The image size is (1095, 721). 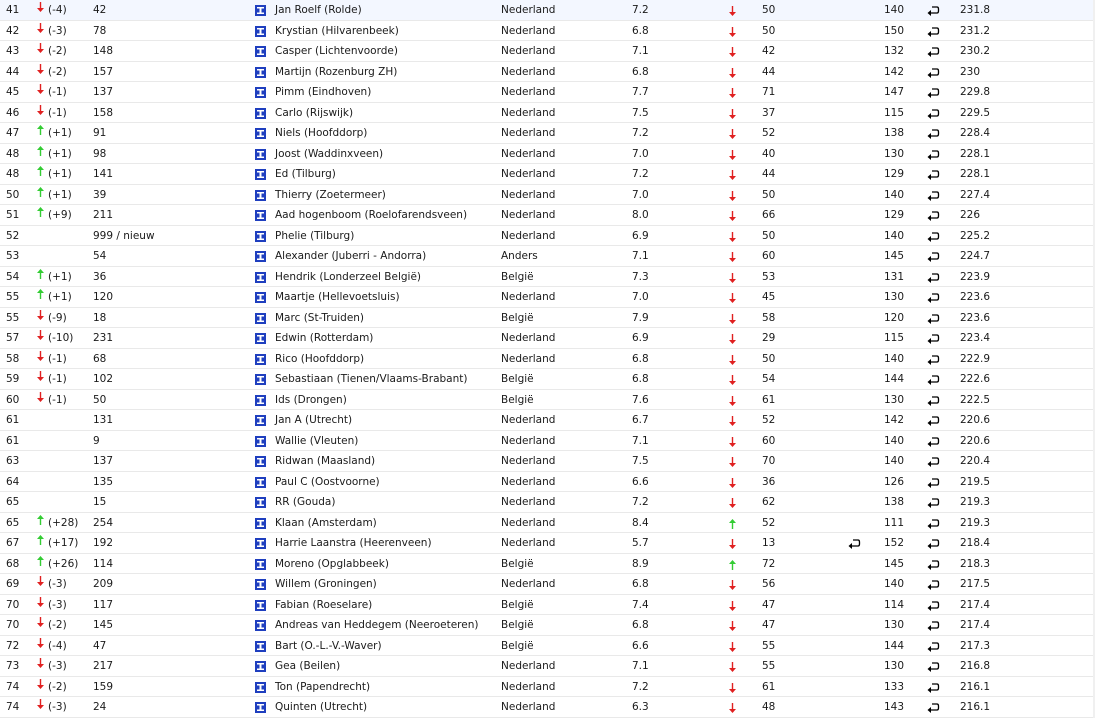 What do you see at coordinates (325, 461) in the screenshot?
I see `player-name: Ridwan (Maasland)` at bounding box center [325, 461].